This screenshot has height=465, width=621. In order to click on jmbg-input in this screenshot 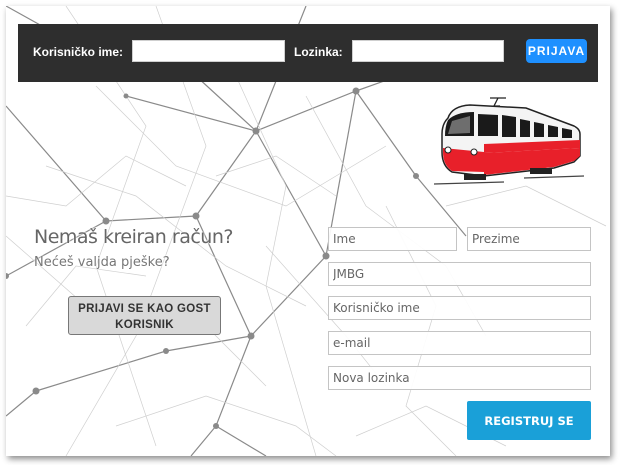, I will do `click(459, 274)`.